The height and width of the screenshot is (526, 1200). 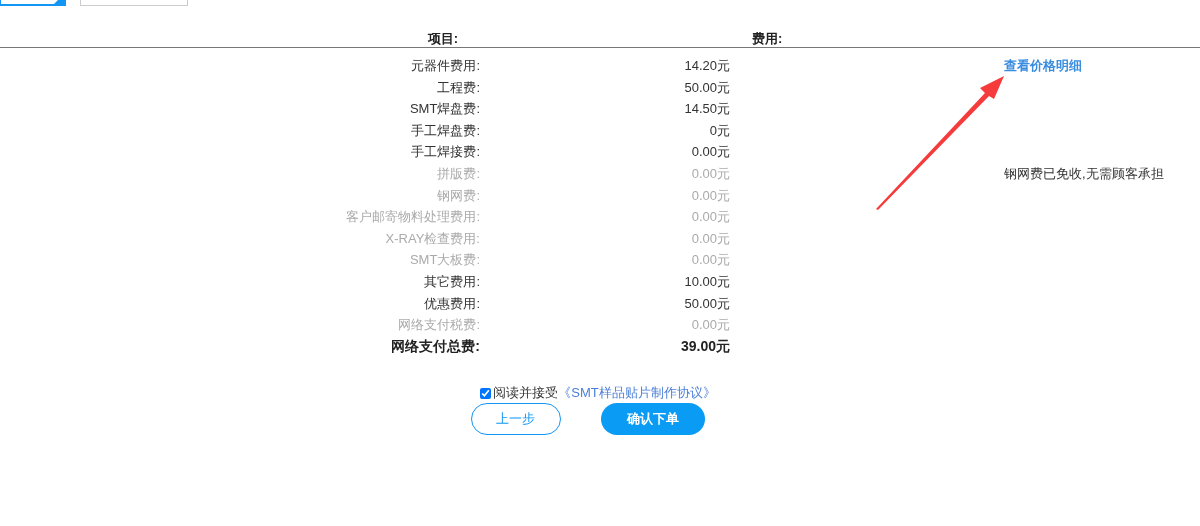 What do you see at coordinates (445, 66) in the screenshot?
I see `fee-label: 元器件费用:` at bounding box center [445, 66].